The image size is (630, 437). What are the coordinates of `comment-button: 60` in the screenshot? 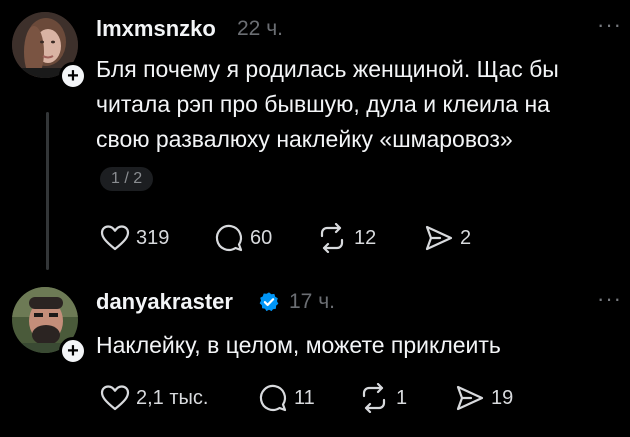 It's located at (243, 238).